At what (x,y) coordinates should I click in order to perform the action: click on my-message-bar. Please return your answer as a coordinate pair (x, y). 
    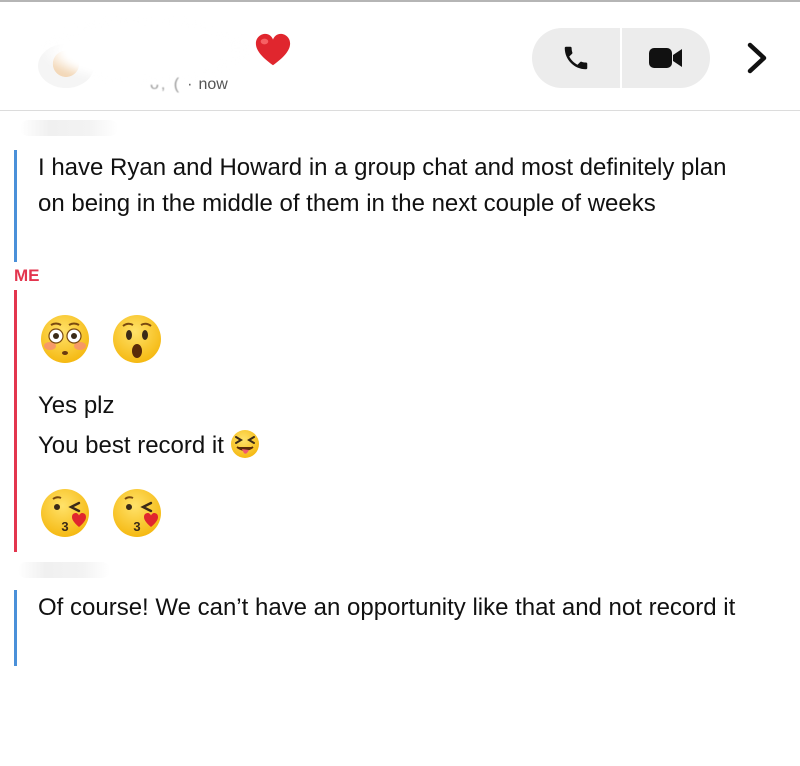
    Looking at the image, I should click on (15, 421).